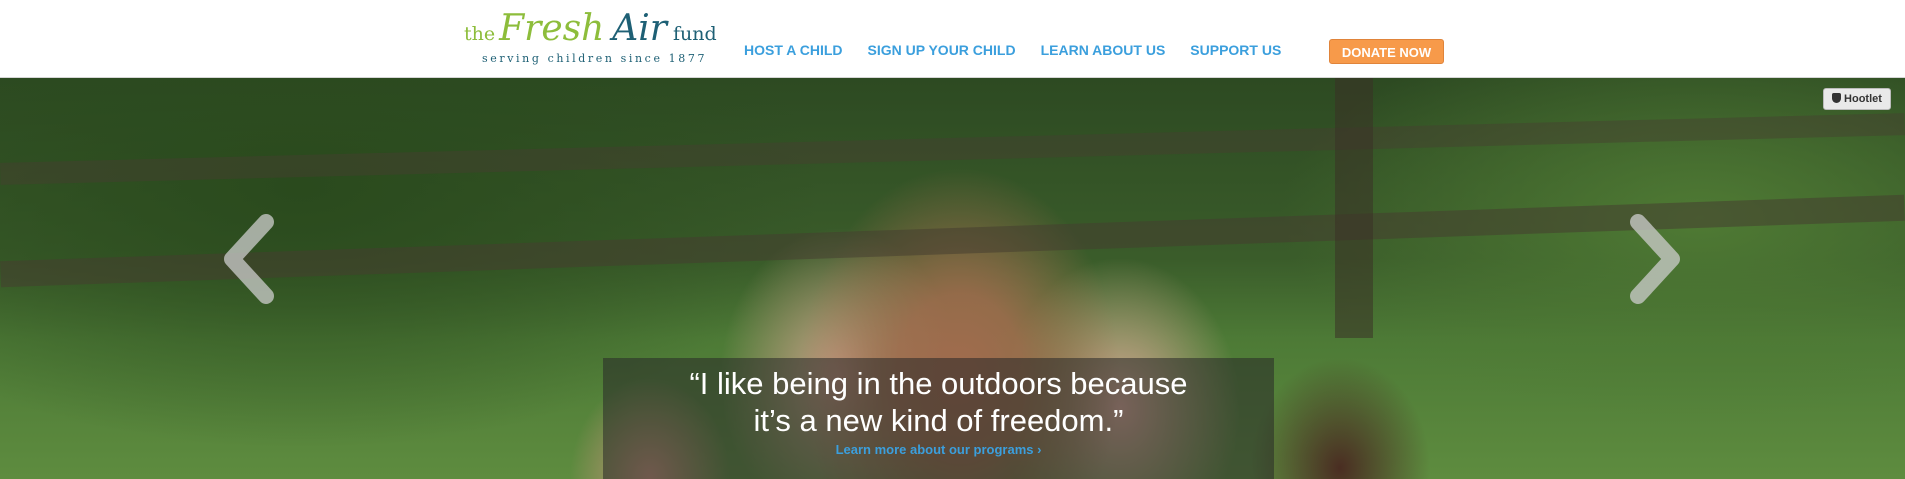  I want to click on carousel-next-button, so click(1655, 259).